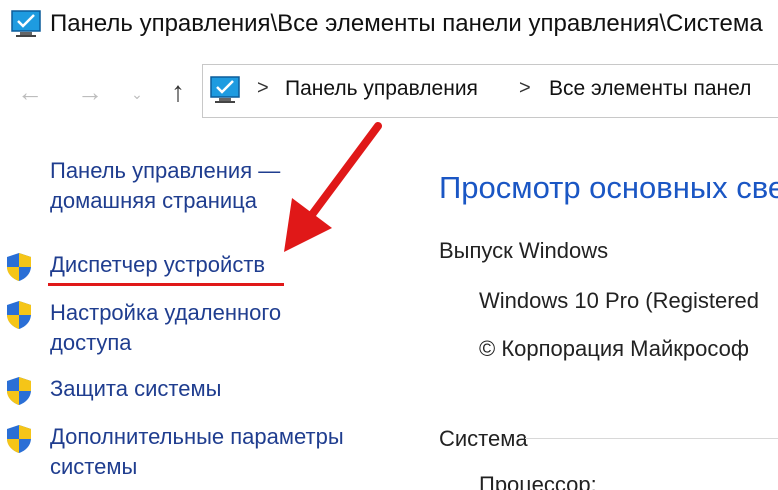  What do you see at coordinates (524, 250) in the screenshot?
I see `windows-edition-section-label: Выпуск Windows` at bounding box center [524, 250].